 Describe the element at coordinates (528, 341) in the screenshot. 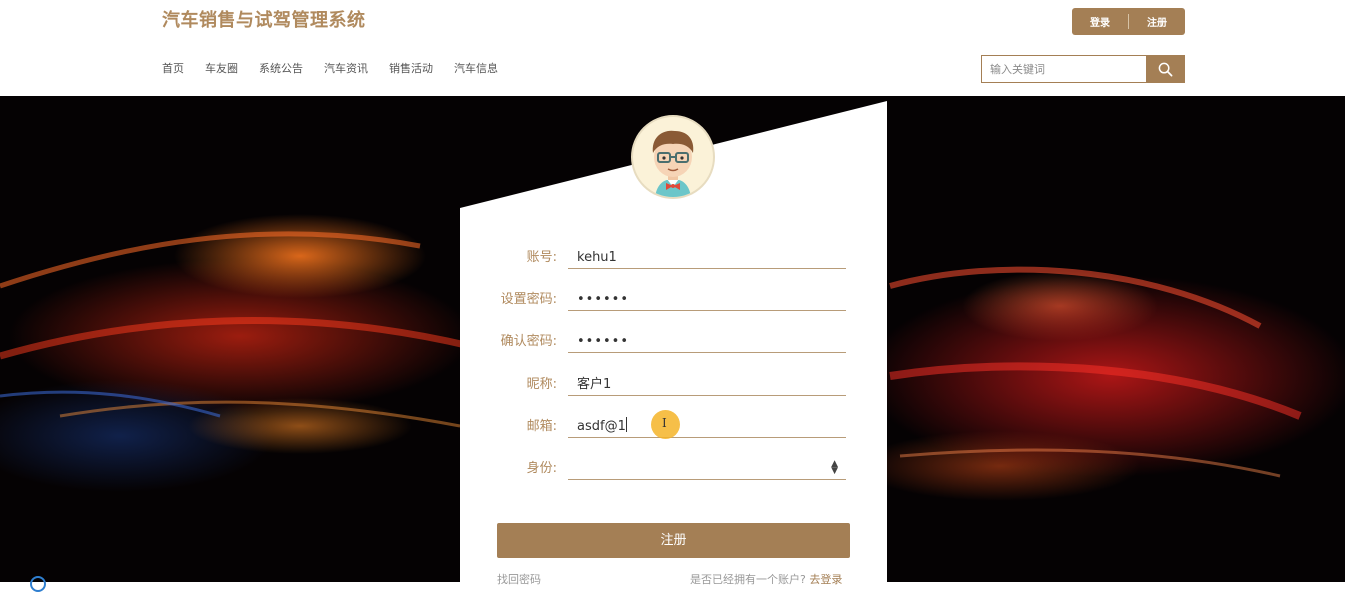

I see `confirm-password-label: 确认密码:` at that location.